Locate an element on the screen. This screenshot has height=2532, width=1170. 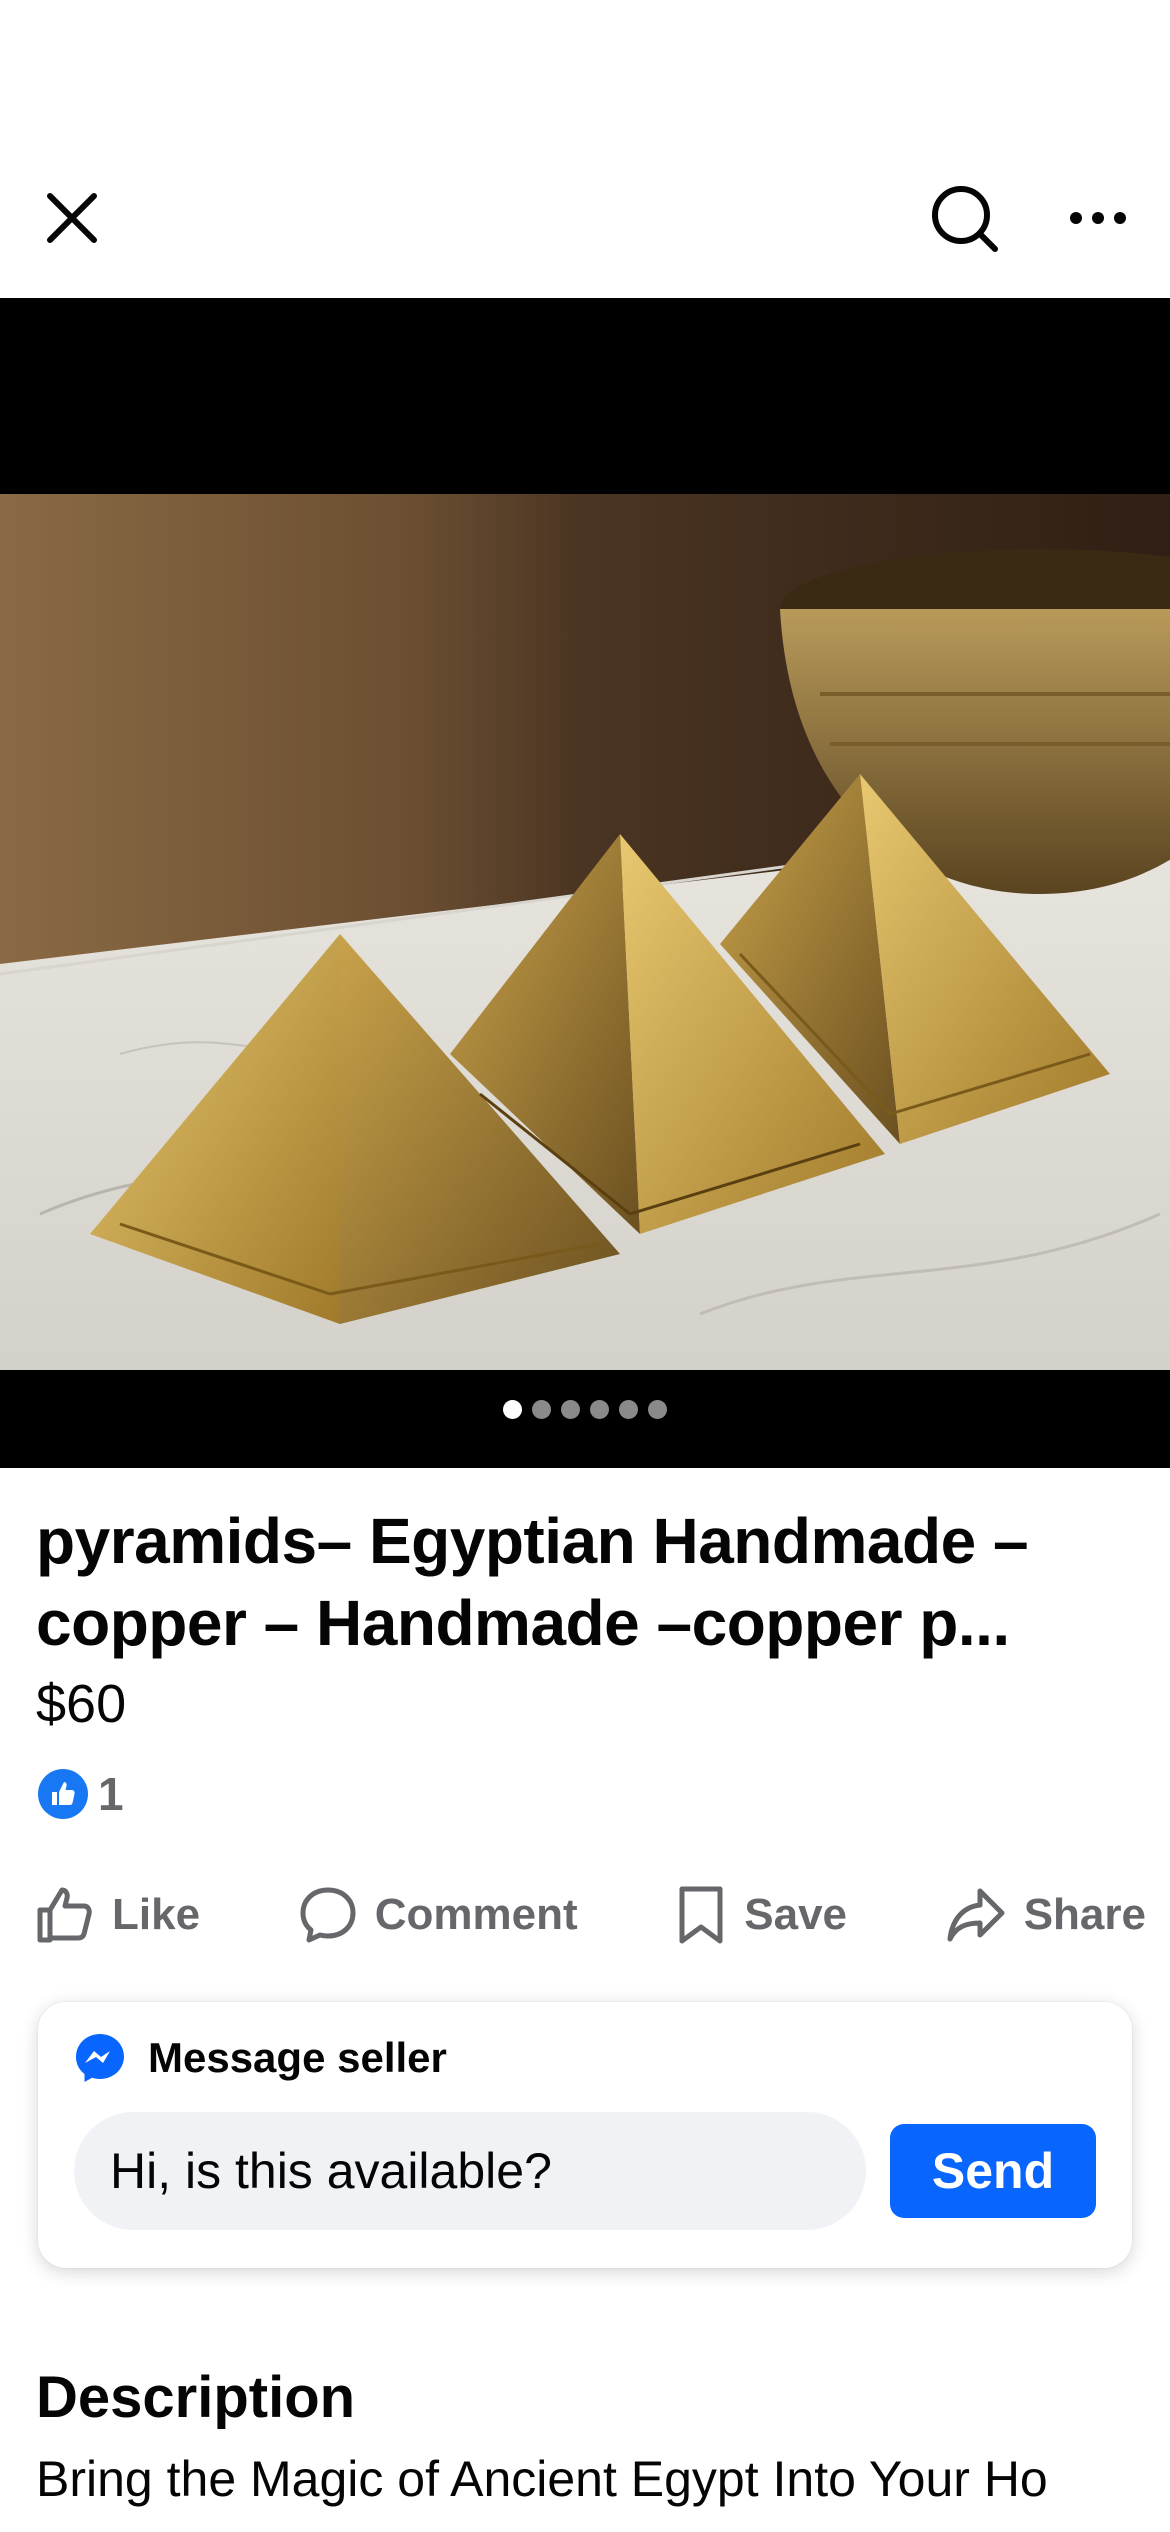
more-options-button is located at coordinates (1098, 218).